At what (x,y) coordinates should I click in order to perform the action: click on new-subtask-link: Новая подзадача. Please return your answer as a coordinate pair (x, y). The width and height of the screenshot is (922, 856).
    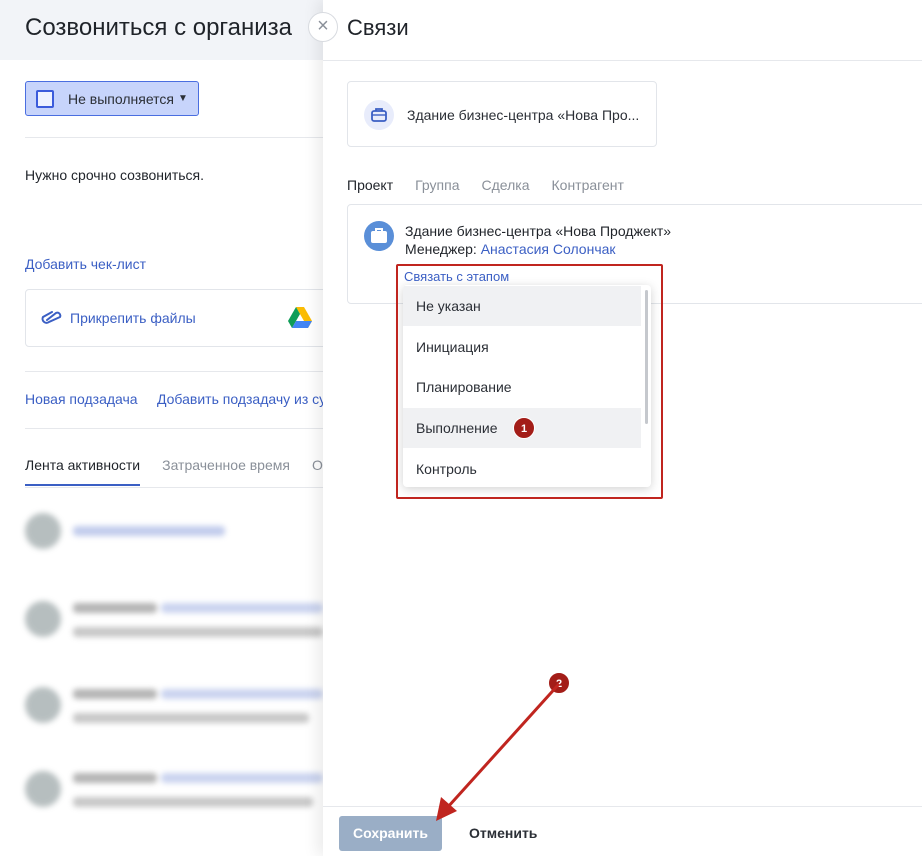
    Looking at the image, I should click on (81, 399).